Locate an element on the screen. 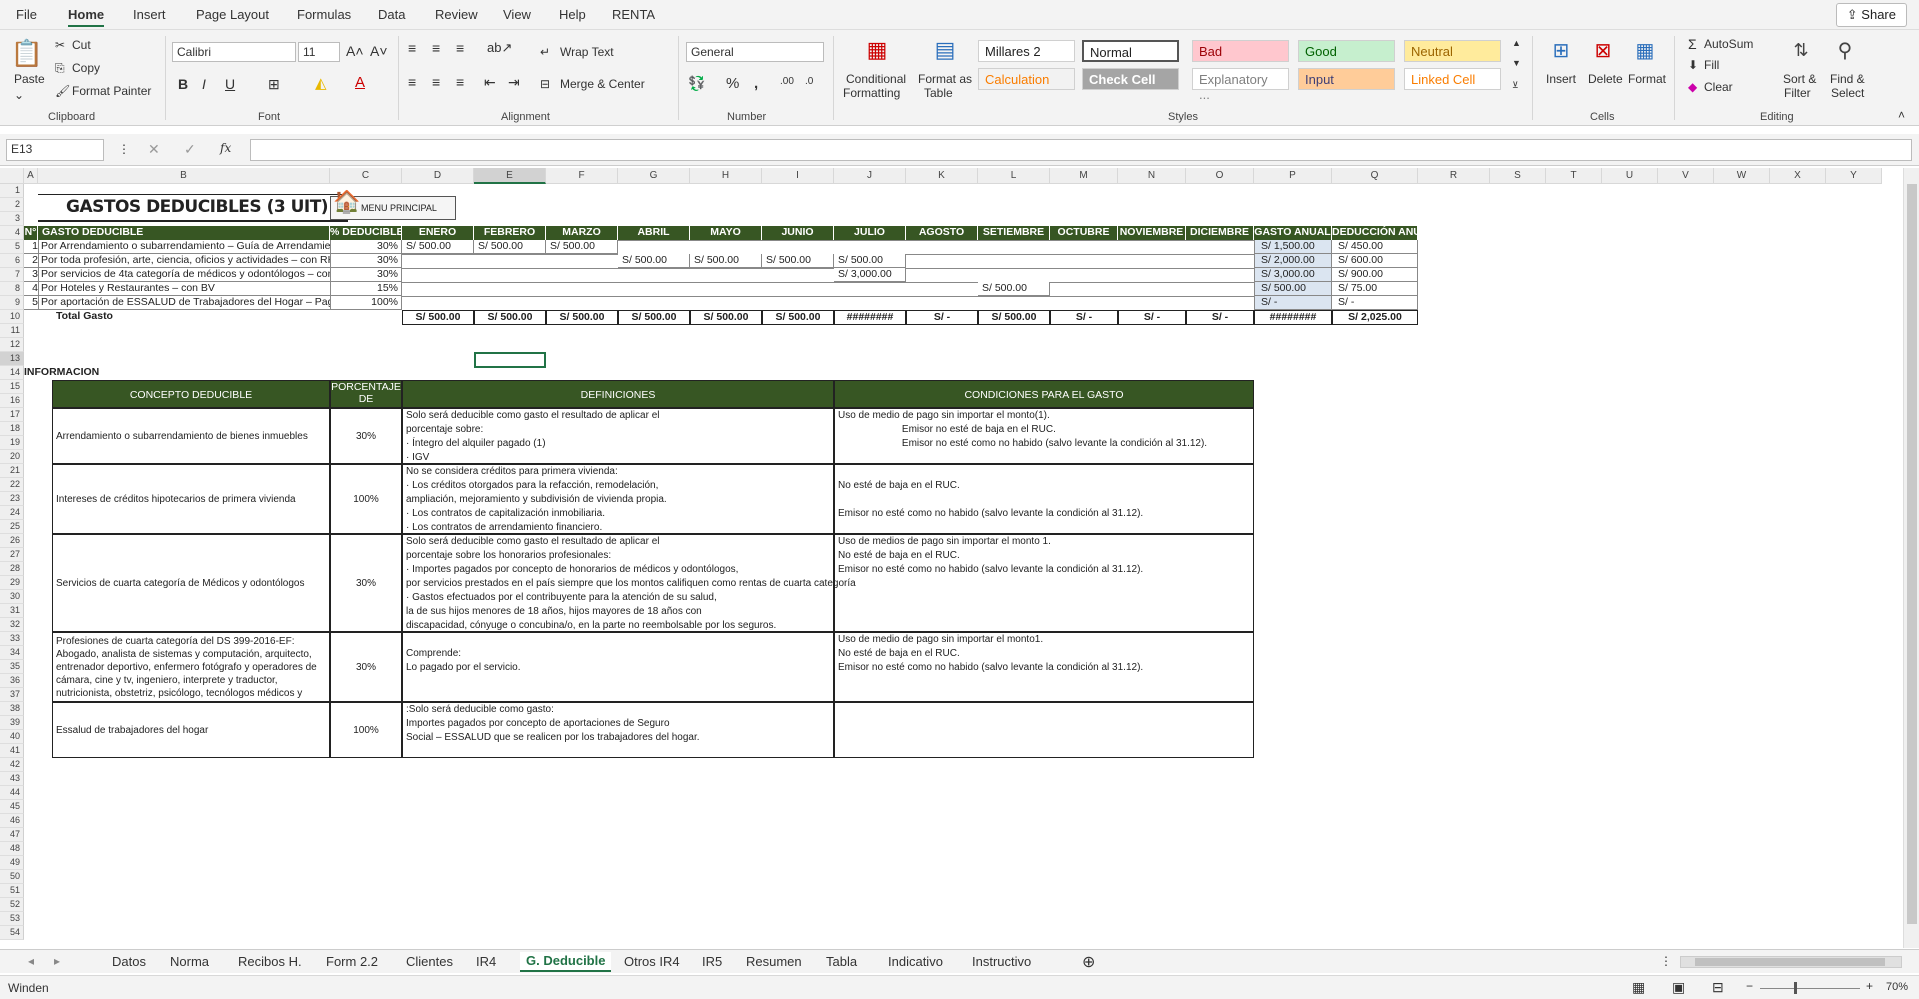 The height and width of the screenshot is (999, 1919). align-middle-icon: ≡ is located at coordinates (436, 48).